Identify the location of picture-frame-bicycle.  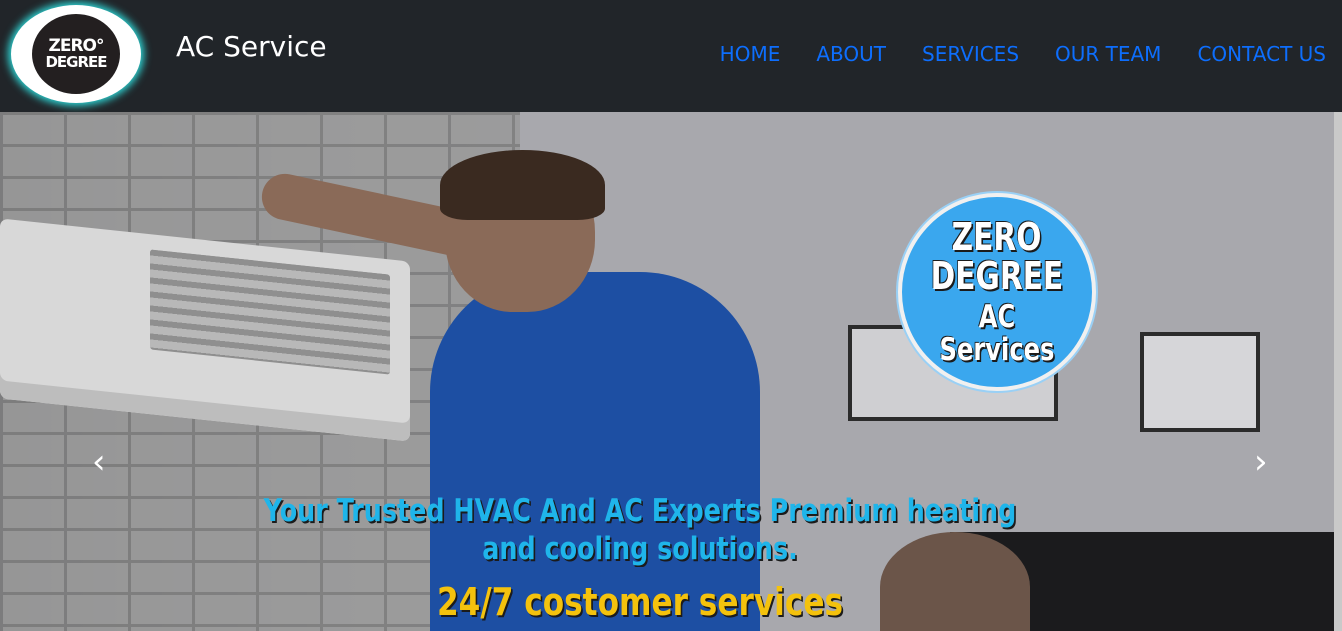
(1200, 382).